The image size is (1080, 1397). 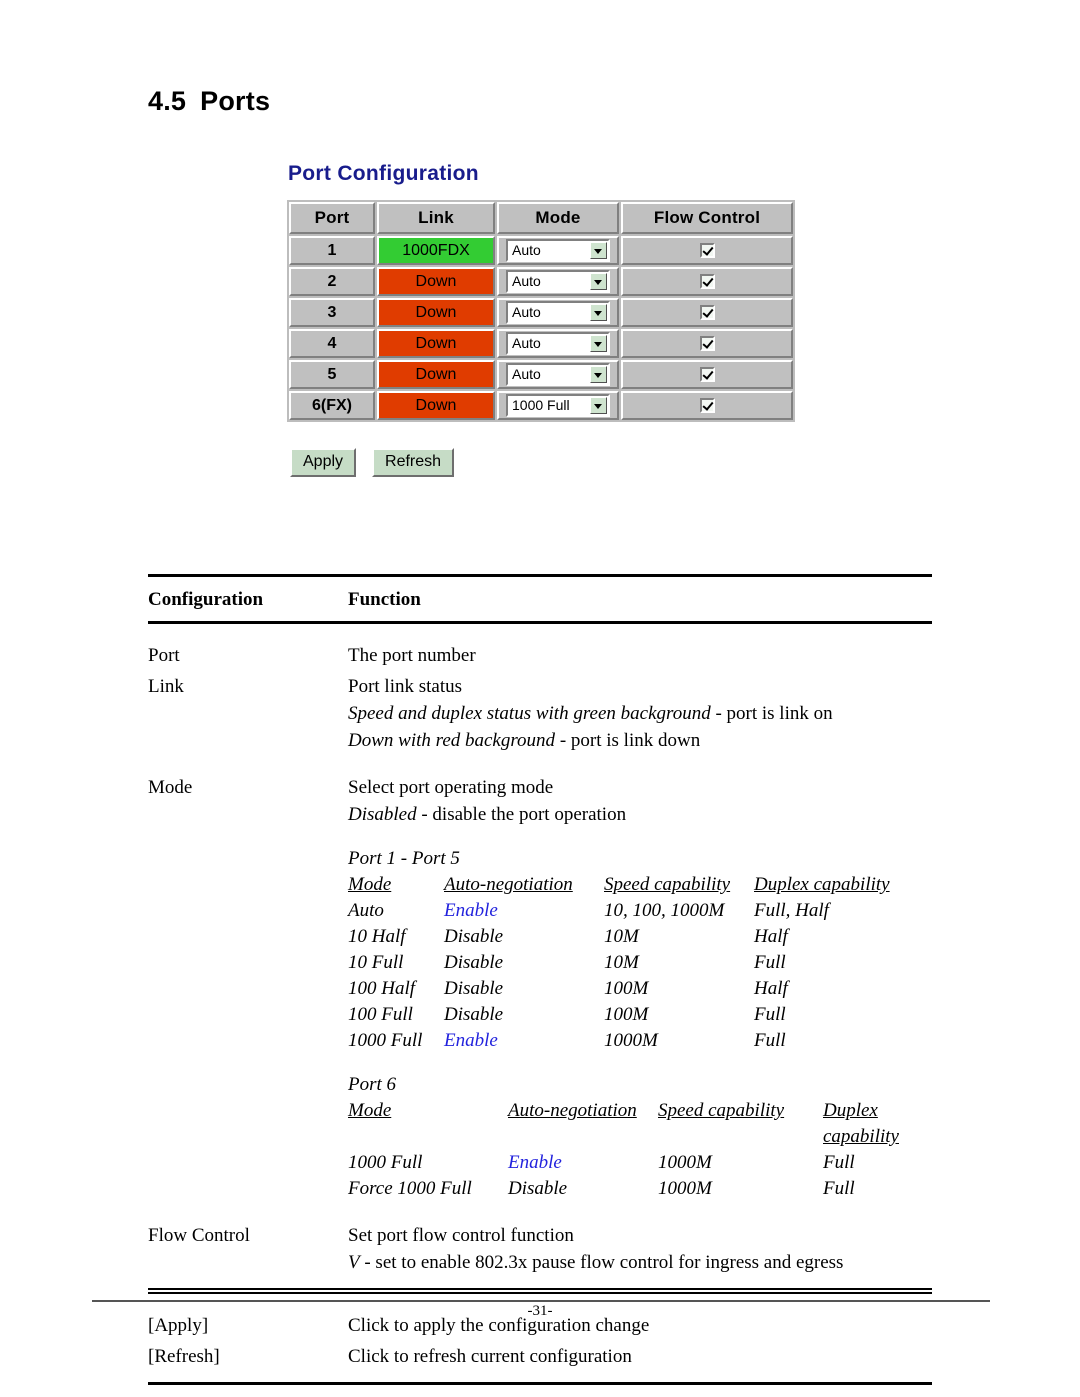 I want to click on mode-value: 1000 Full, so click(x=385, y=1040).